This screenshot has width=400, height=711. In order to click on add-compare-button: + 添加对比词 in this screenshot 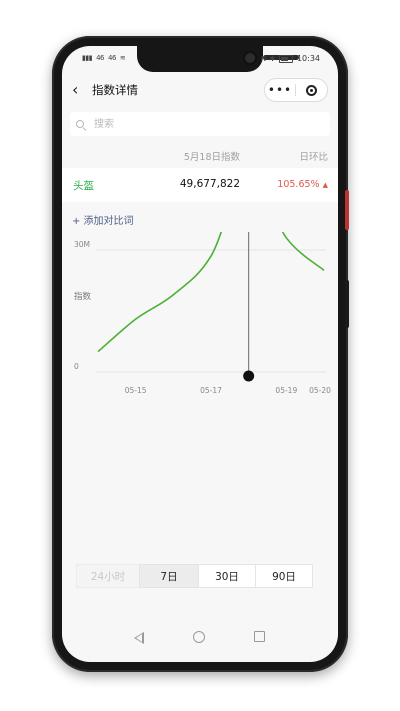, I will do `click(103, 219)`.